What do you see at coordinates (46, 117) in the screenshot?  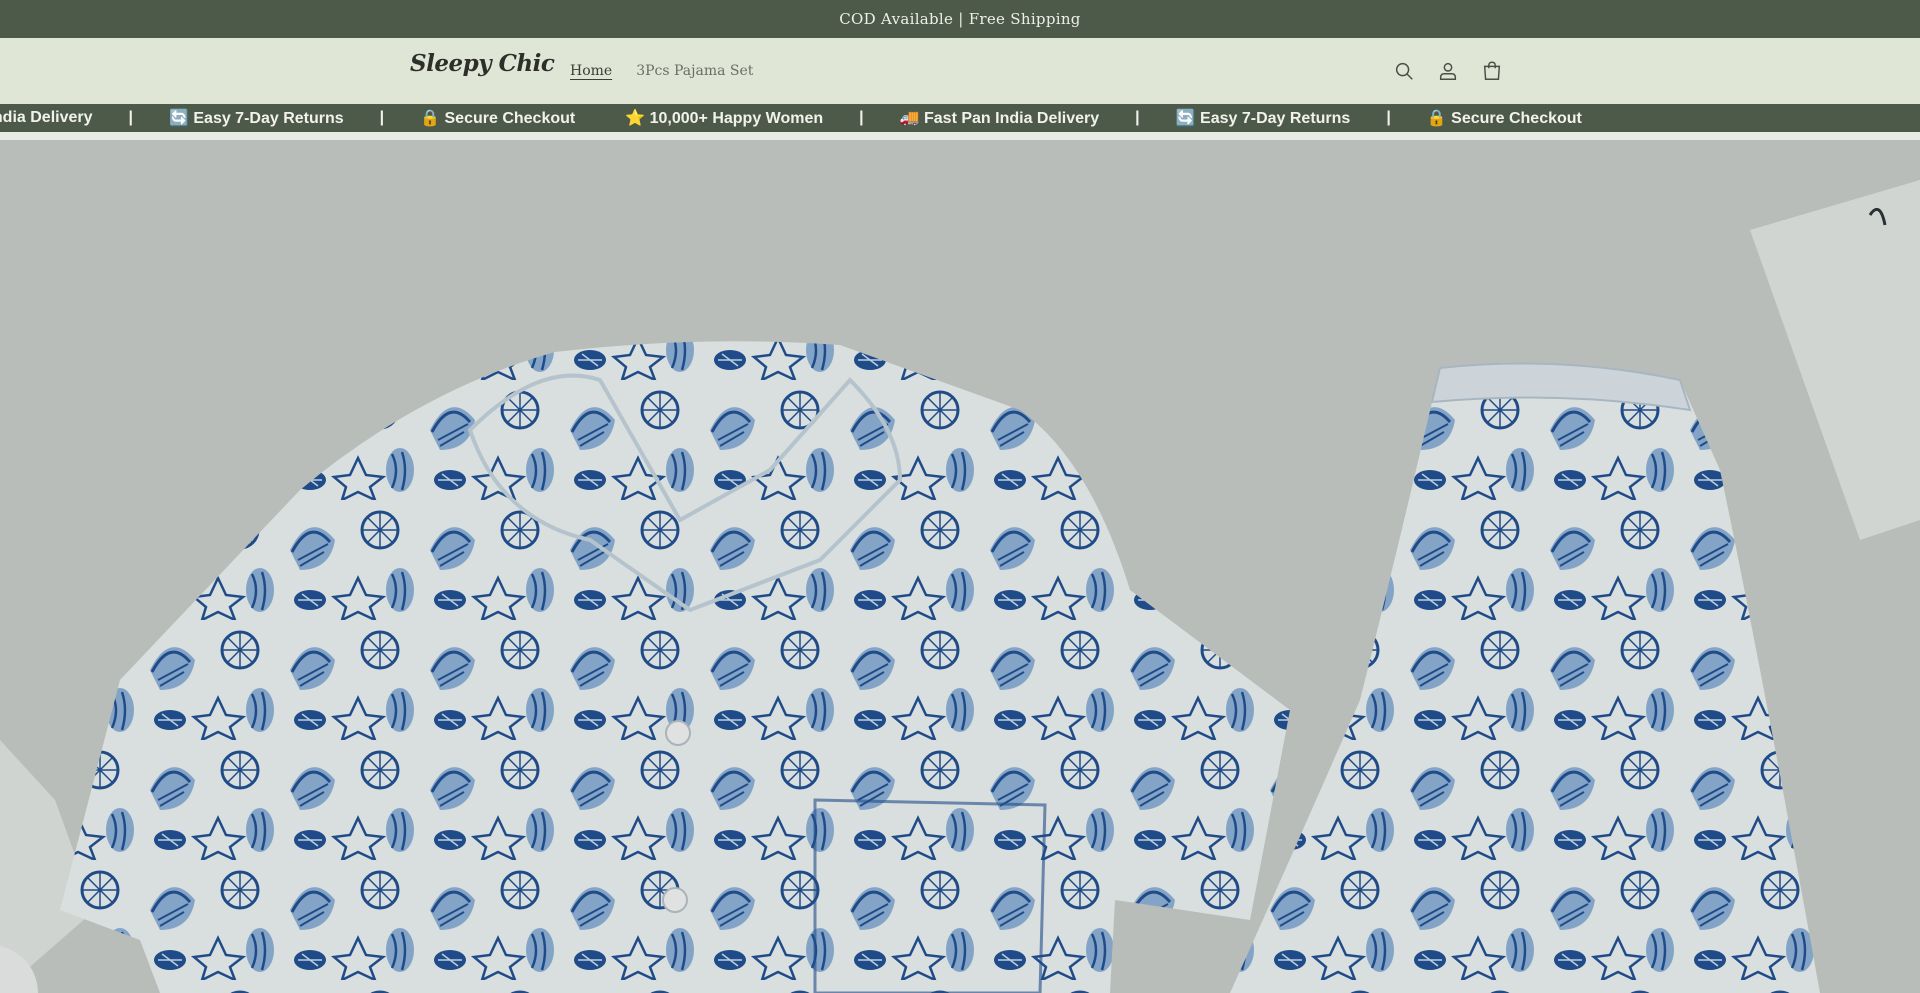 I see `marquee-item: st Pan India Delivery` at bounding box center [46, 117].